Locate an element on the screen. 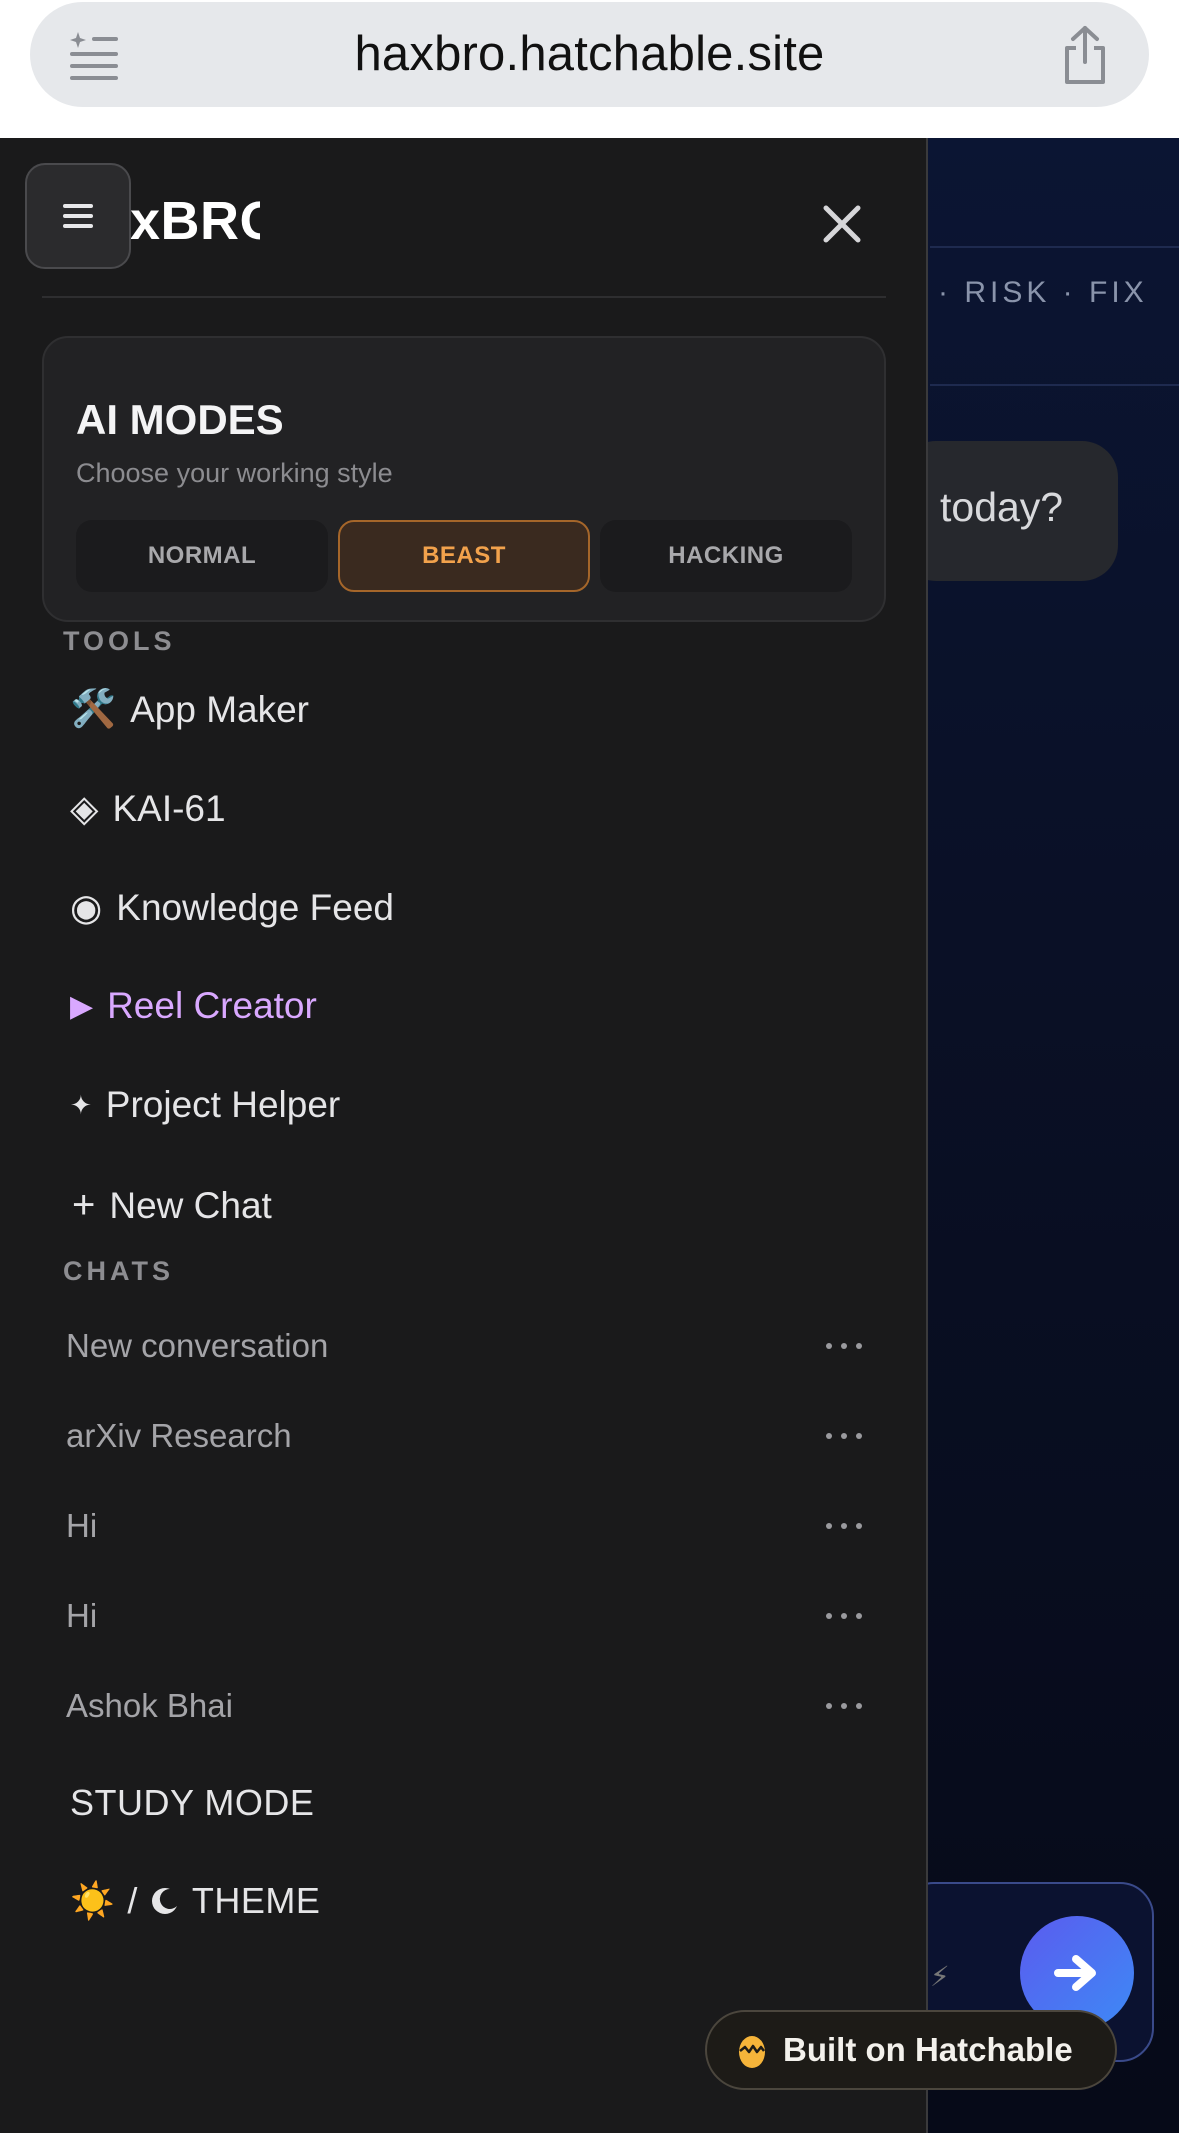  tool-label: New Chat is located at coordinates (190, 1205).